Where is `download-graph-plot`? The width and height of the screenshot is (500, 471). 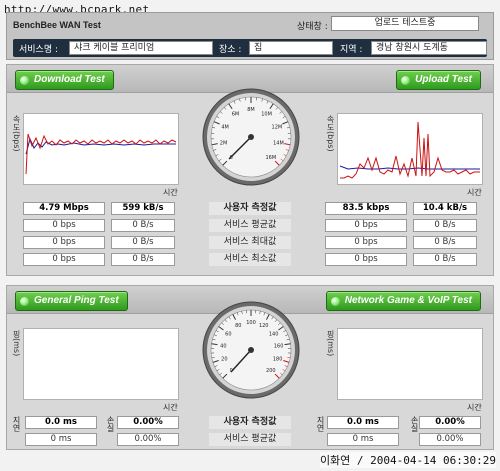
download-graph-plot is located at coordinates (101, 154).